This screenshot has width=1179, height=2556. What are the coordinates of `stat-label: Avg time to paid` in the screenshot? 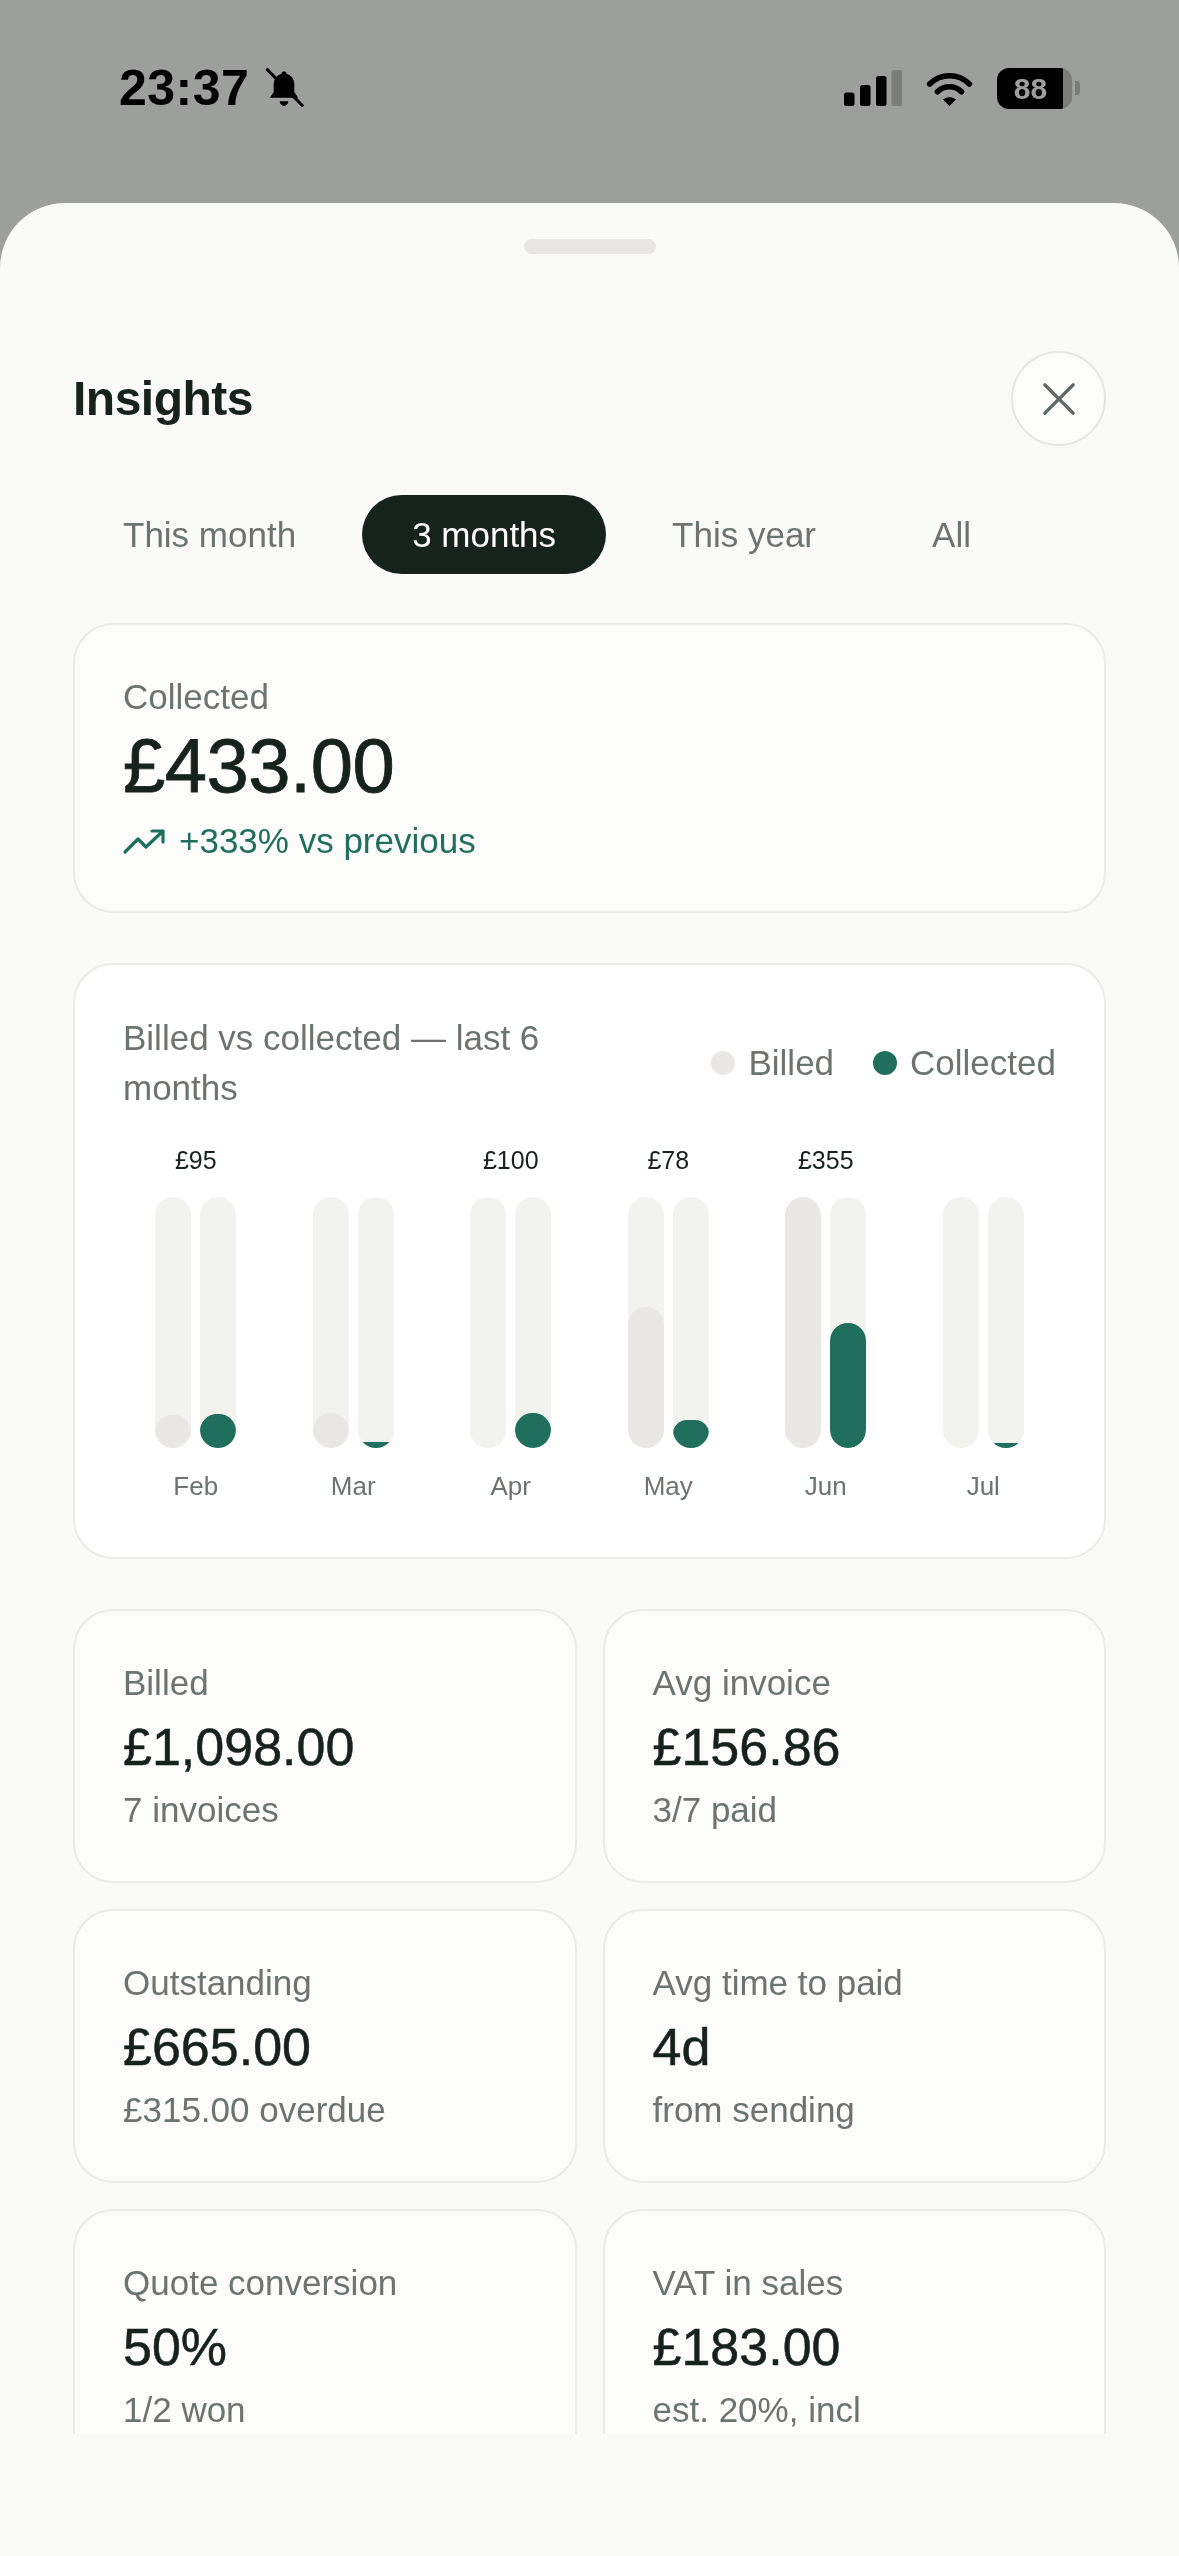 It's located at (778, 1983).